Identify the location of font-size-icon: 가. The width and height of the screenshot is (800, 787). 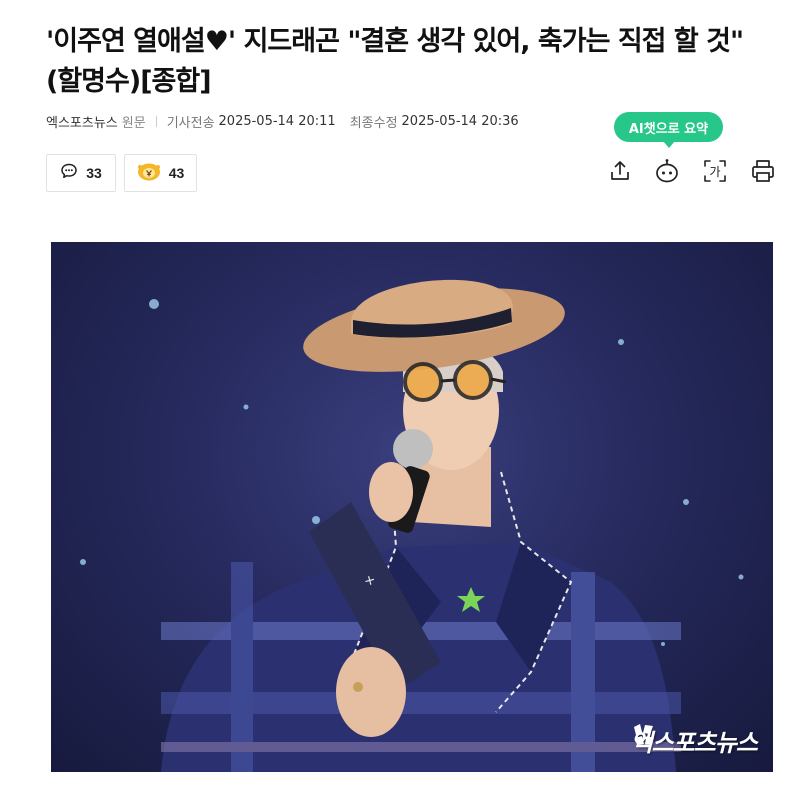
(715, 171).